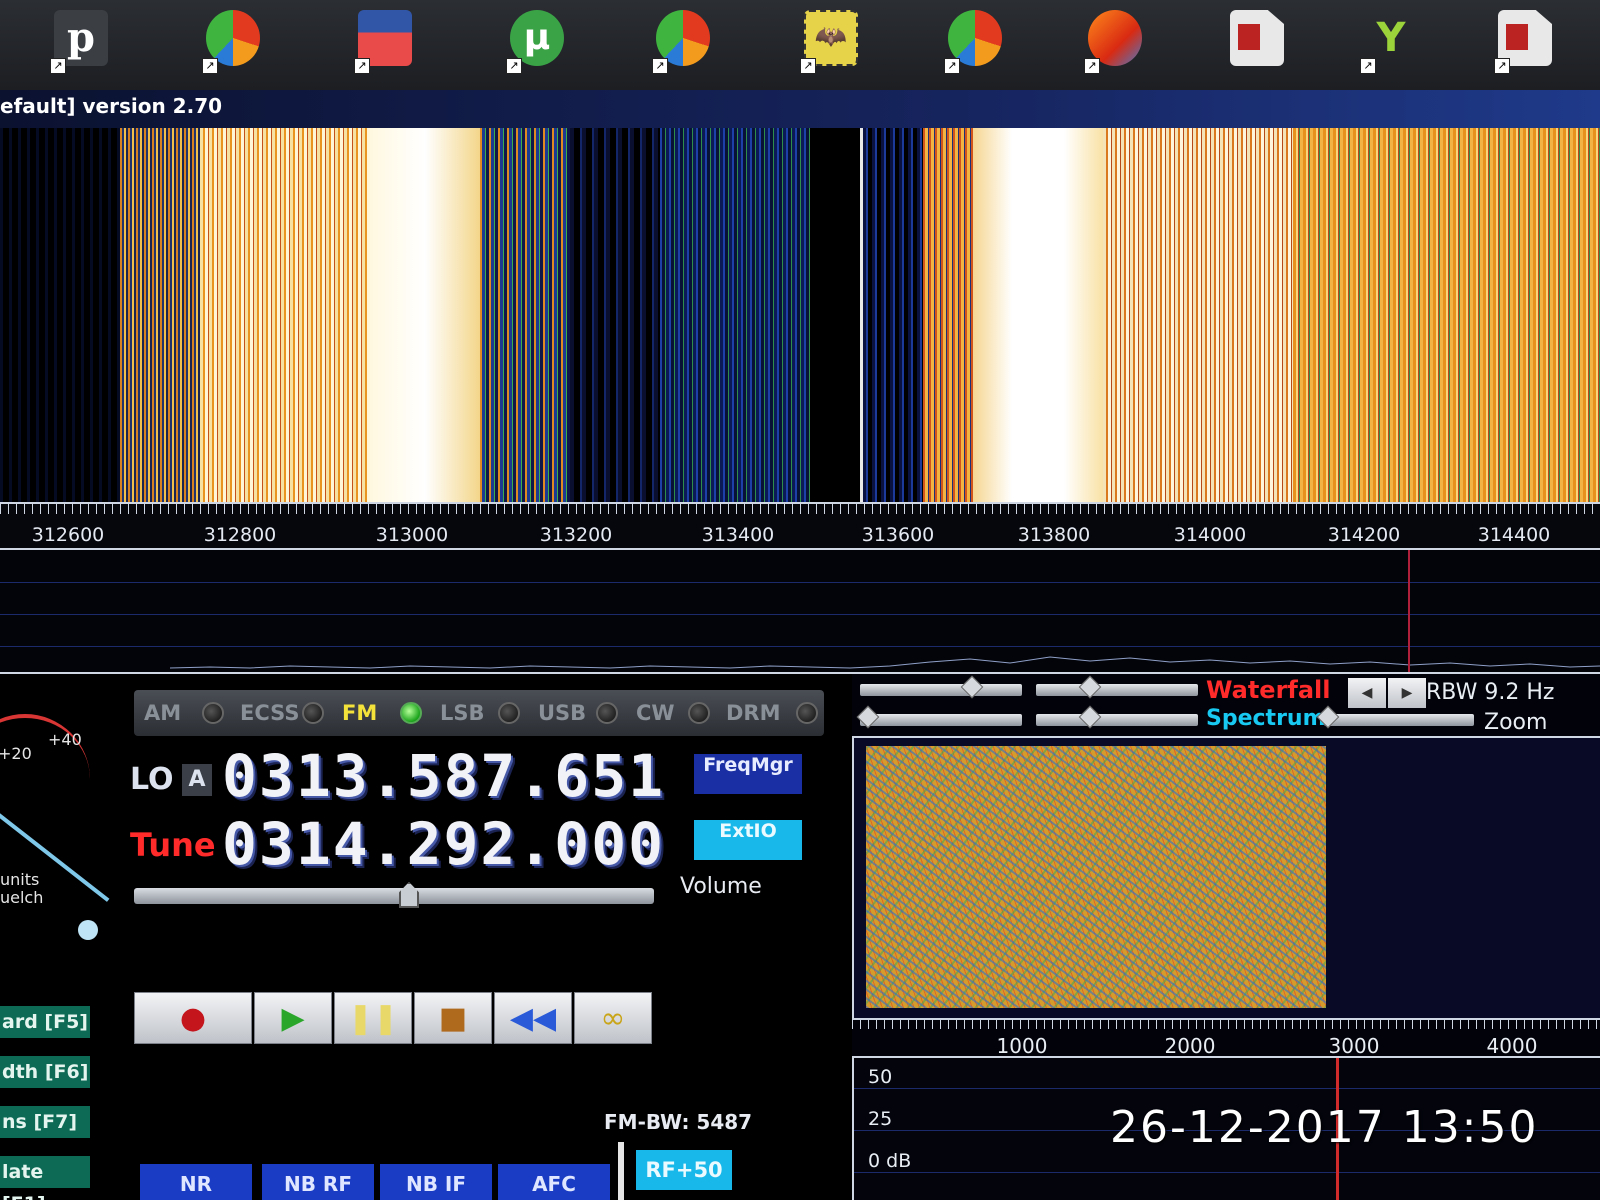 This screenshot has width=1600, height=1200. What do you see at coordinates (436, 1182) in the screenshot?
I see `nb-if-button: NB IF` at bounding box center [436, 1182].